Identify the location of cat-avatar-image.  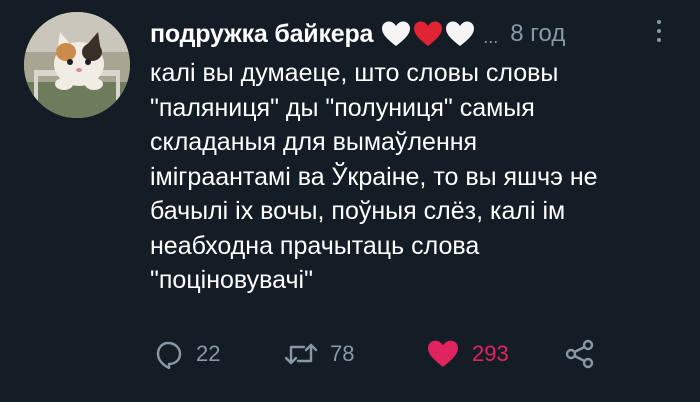
(77, 65).